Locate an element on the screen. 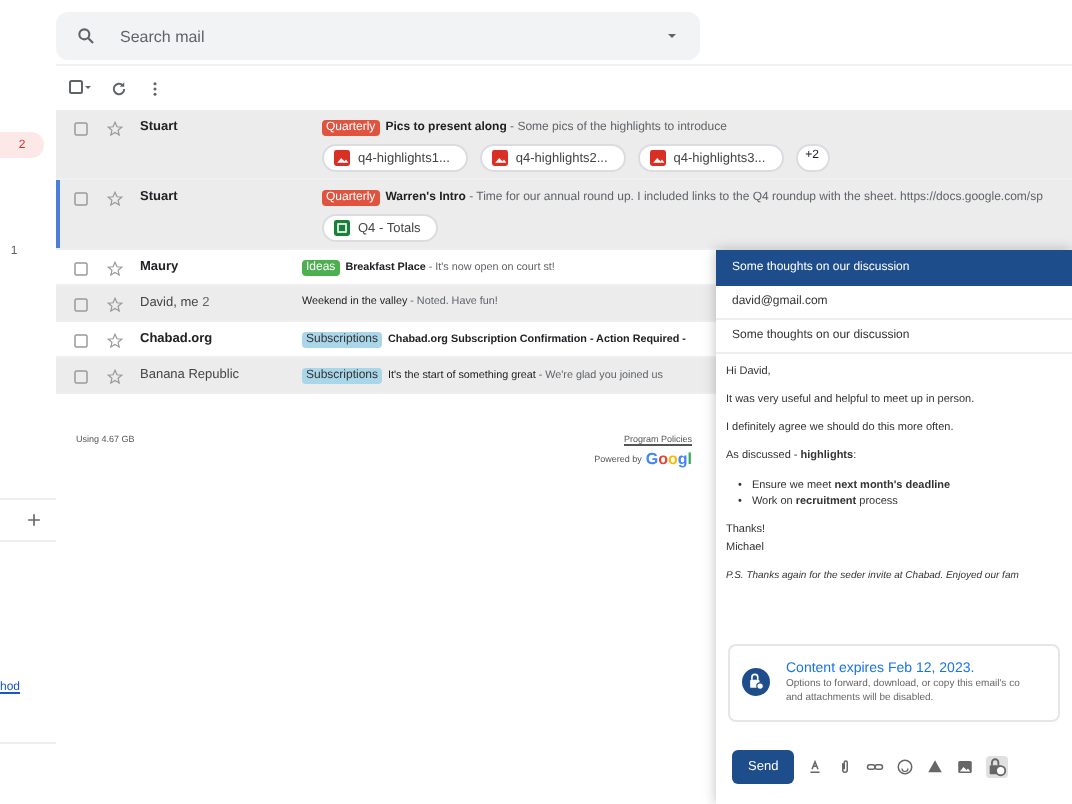 The height and width of the screenshot is (804, 1072). text-format-icon is located at coordinates (815, 767).